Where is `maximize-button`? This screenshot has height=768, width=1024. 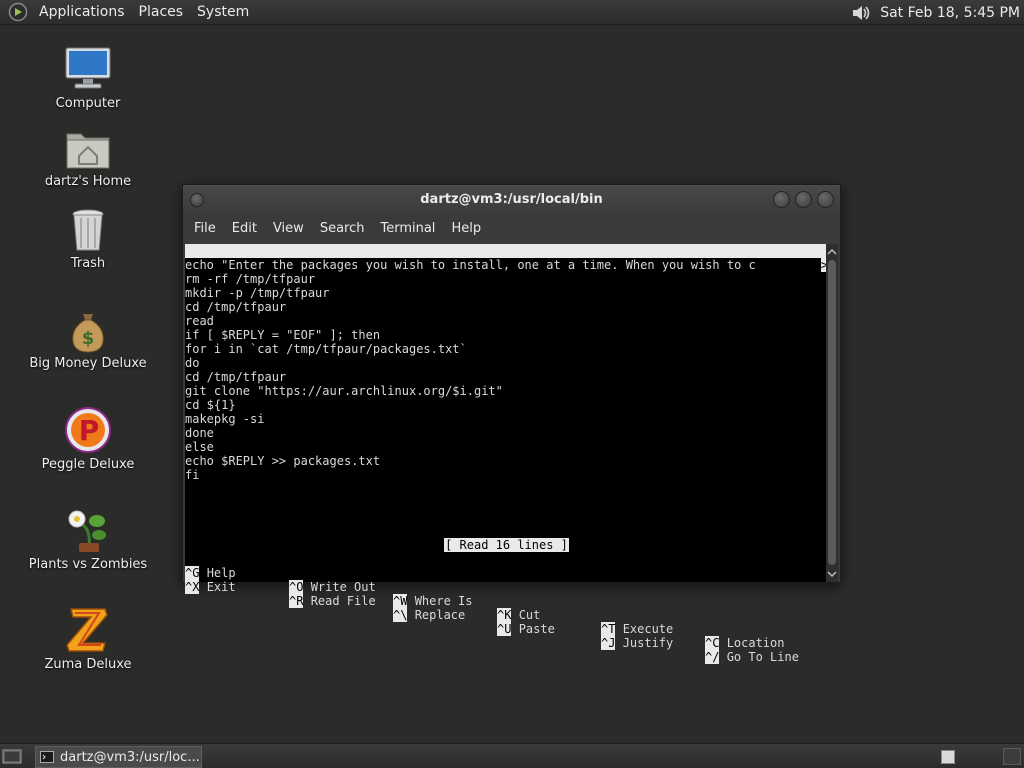
maximize-button is located at coordinates (803, 199).